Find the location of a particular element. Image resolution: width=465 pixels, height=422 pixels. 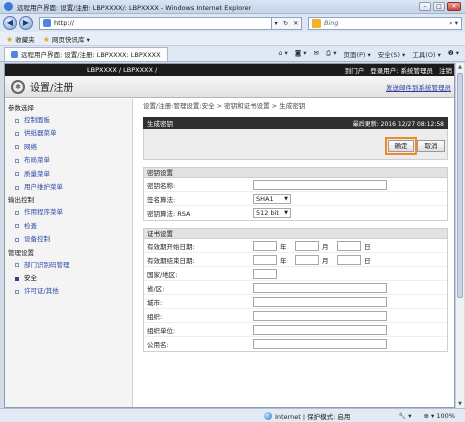

page-favicon-icon is located at coordinates (47, 23).